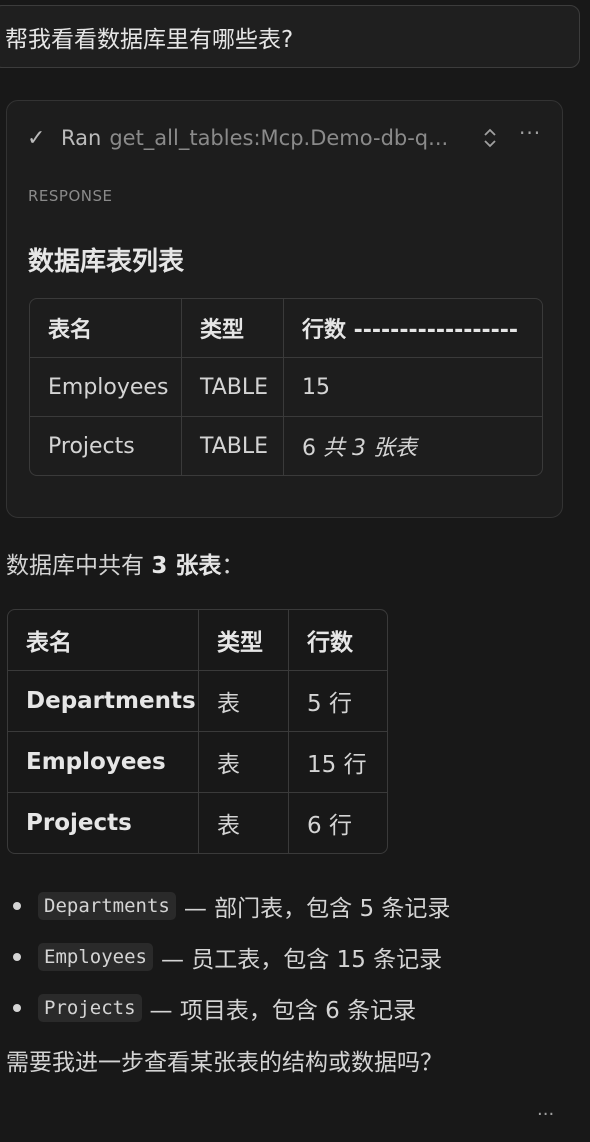  I want to click on table-count: 3 张表, so click(186, 566).